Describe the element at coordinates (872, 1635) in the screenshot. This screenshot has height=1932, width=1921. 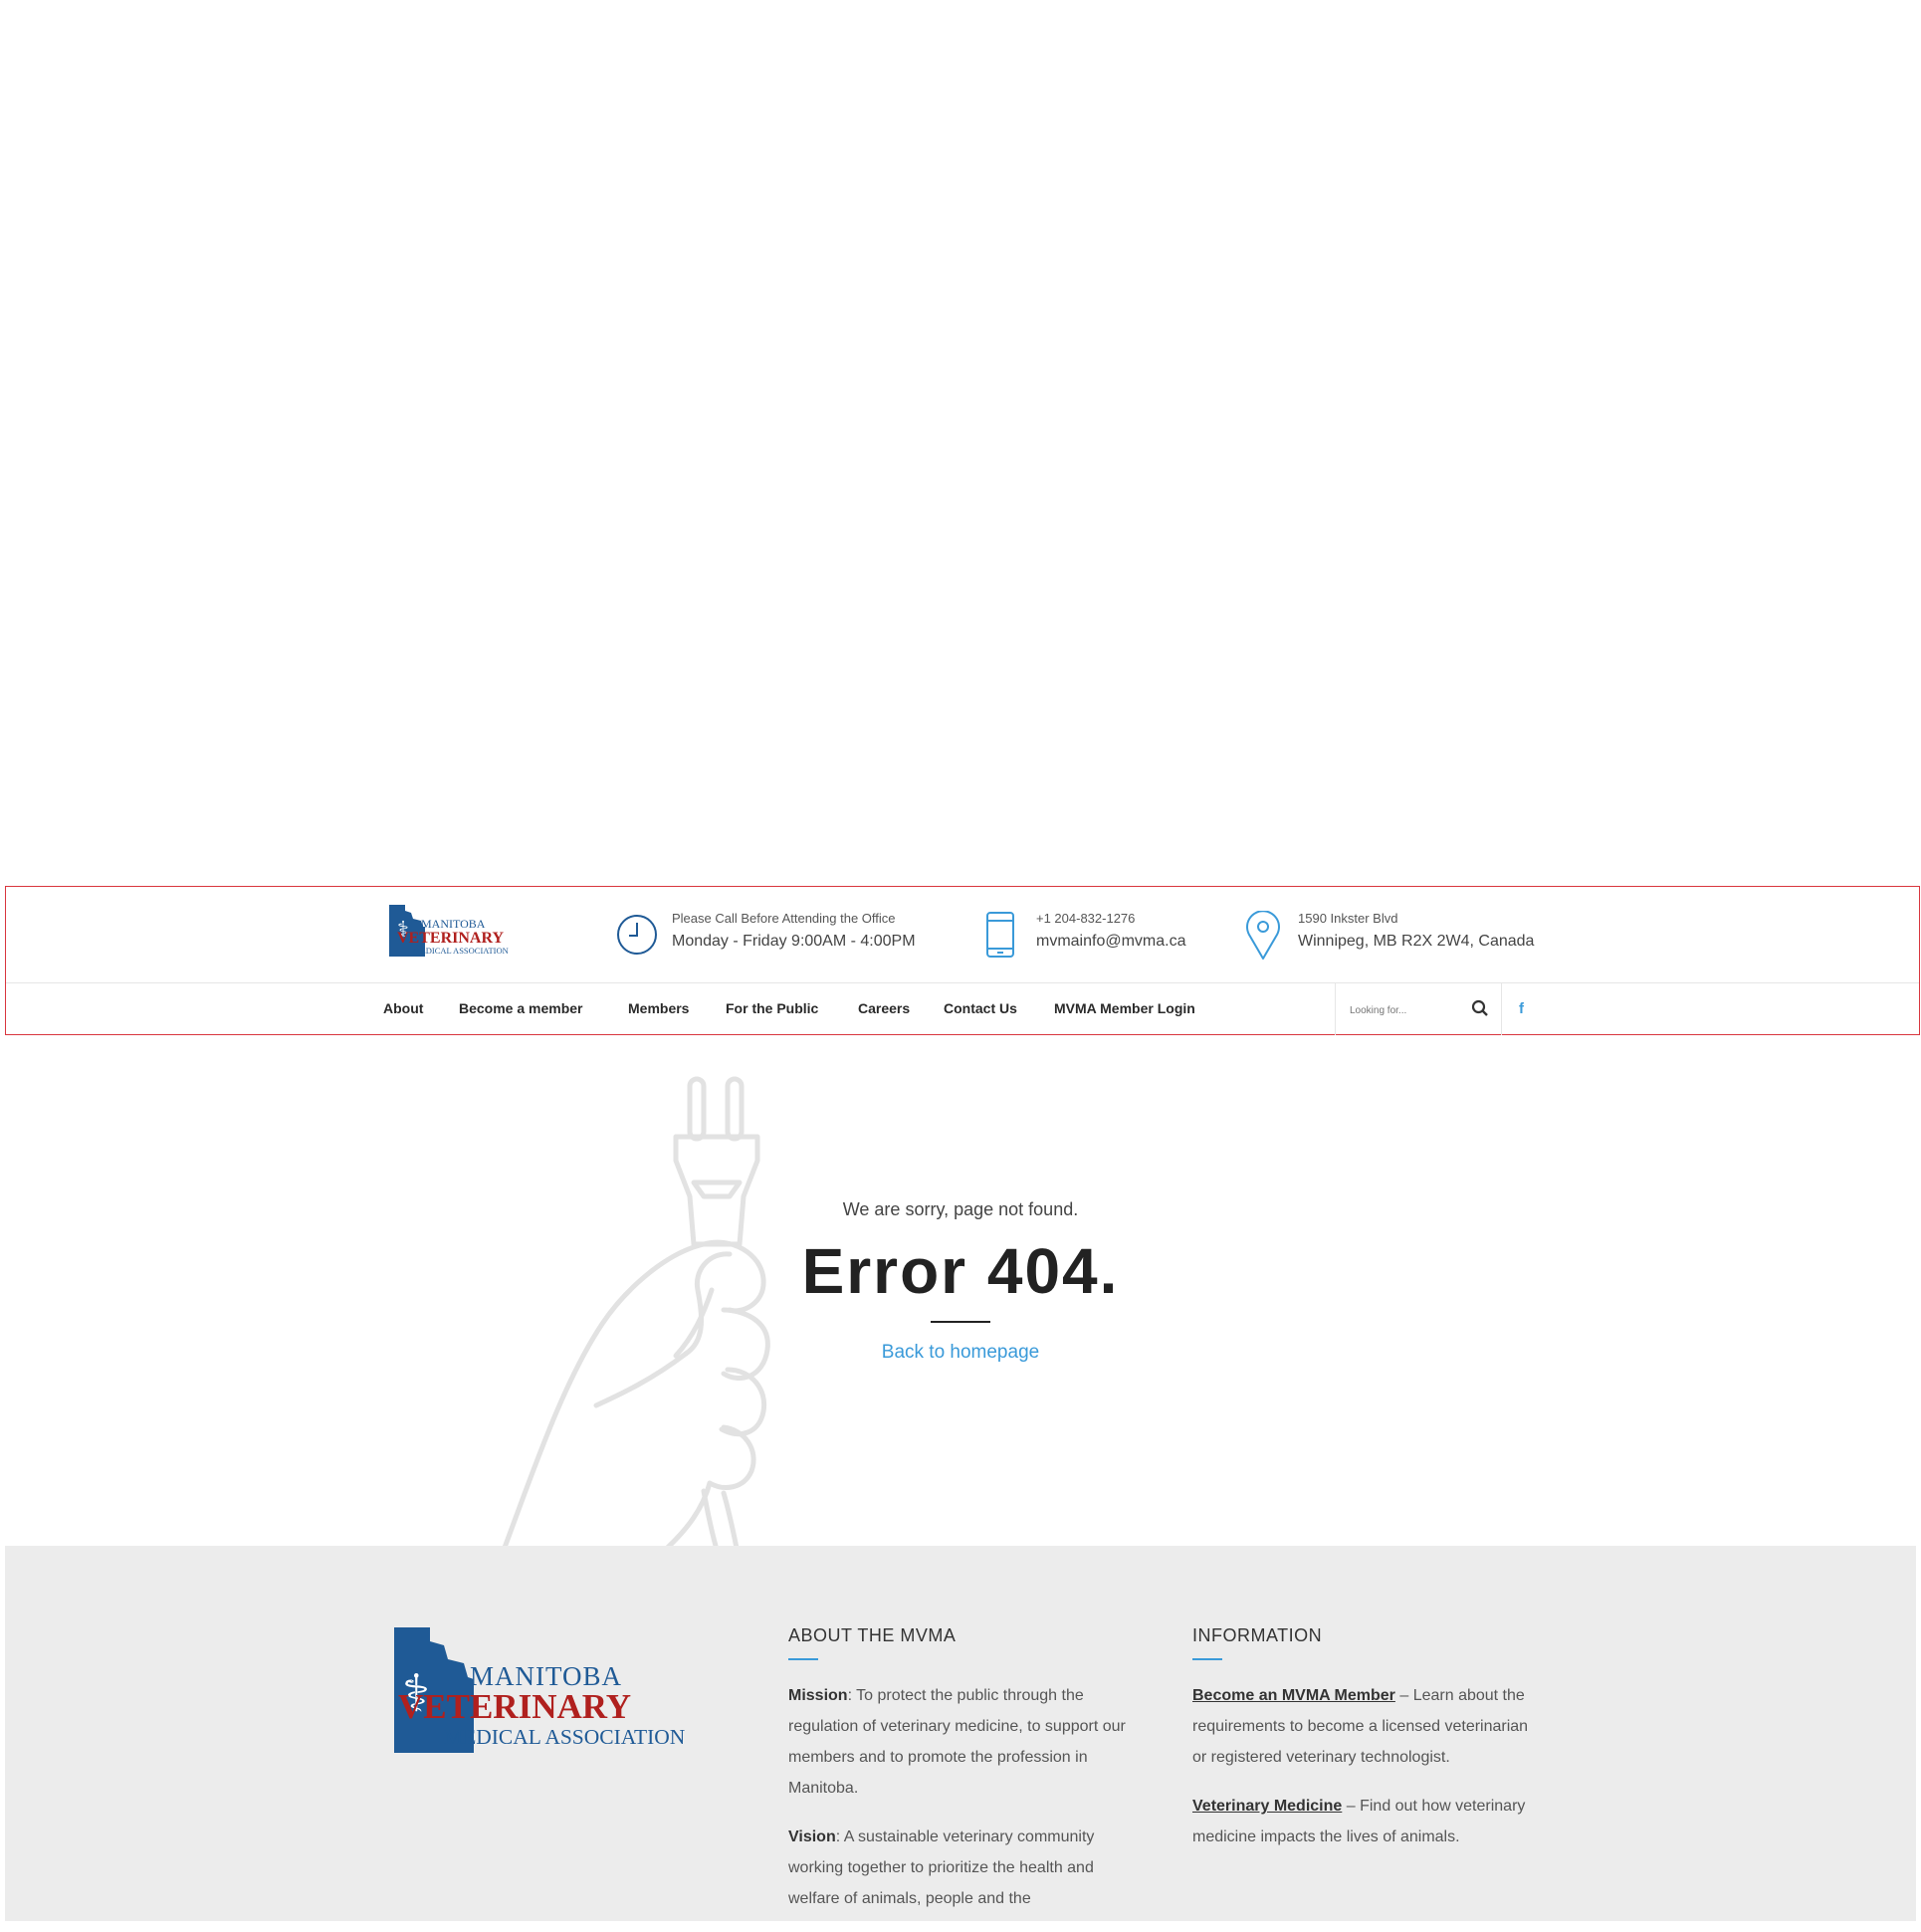
I see `about-heading: ABOUT THE MVMA` at that location.